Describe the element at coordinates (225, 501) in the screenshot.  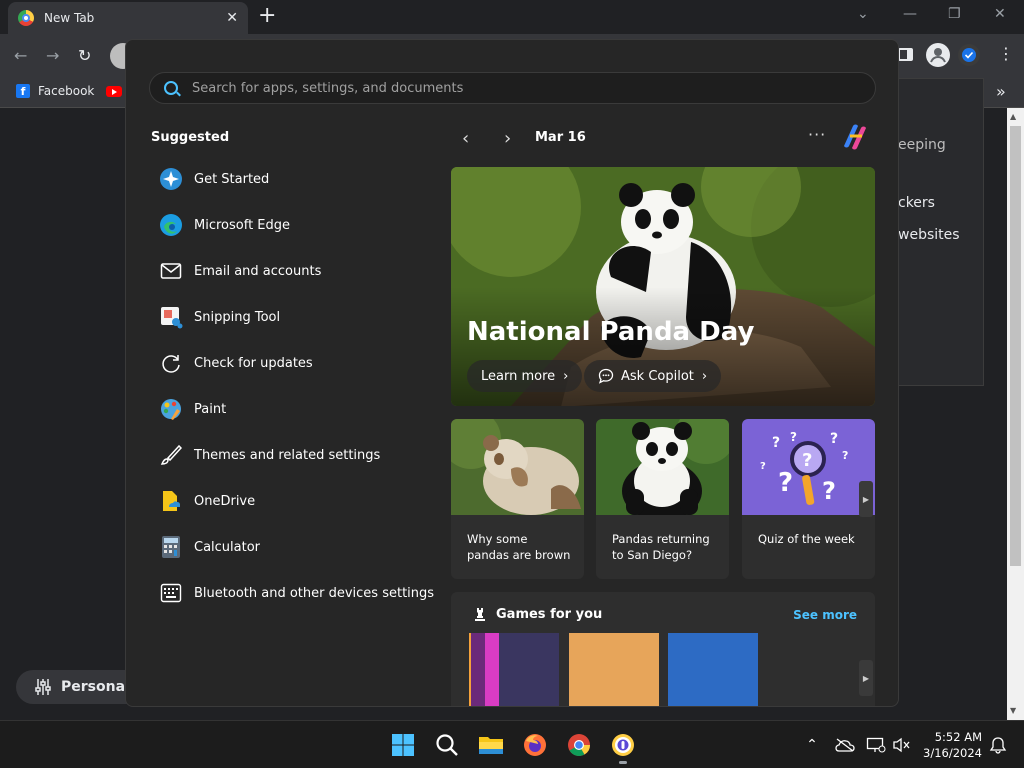
I see `app-label: OneDrive` at that location.